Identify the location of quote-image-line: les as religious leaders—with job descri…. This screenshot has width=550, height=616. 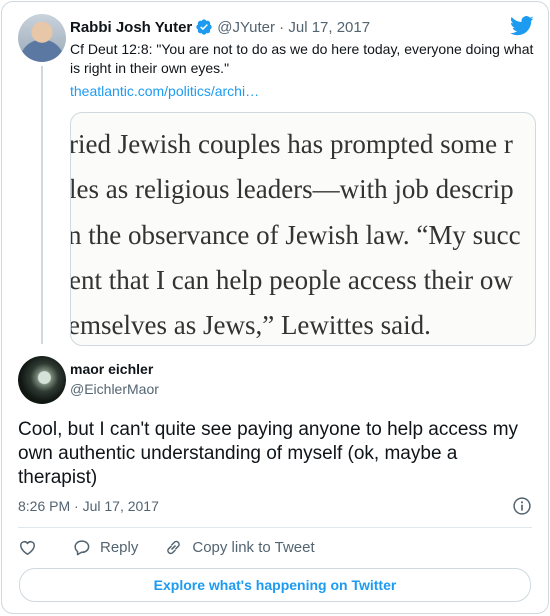
(292, 189).